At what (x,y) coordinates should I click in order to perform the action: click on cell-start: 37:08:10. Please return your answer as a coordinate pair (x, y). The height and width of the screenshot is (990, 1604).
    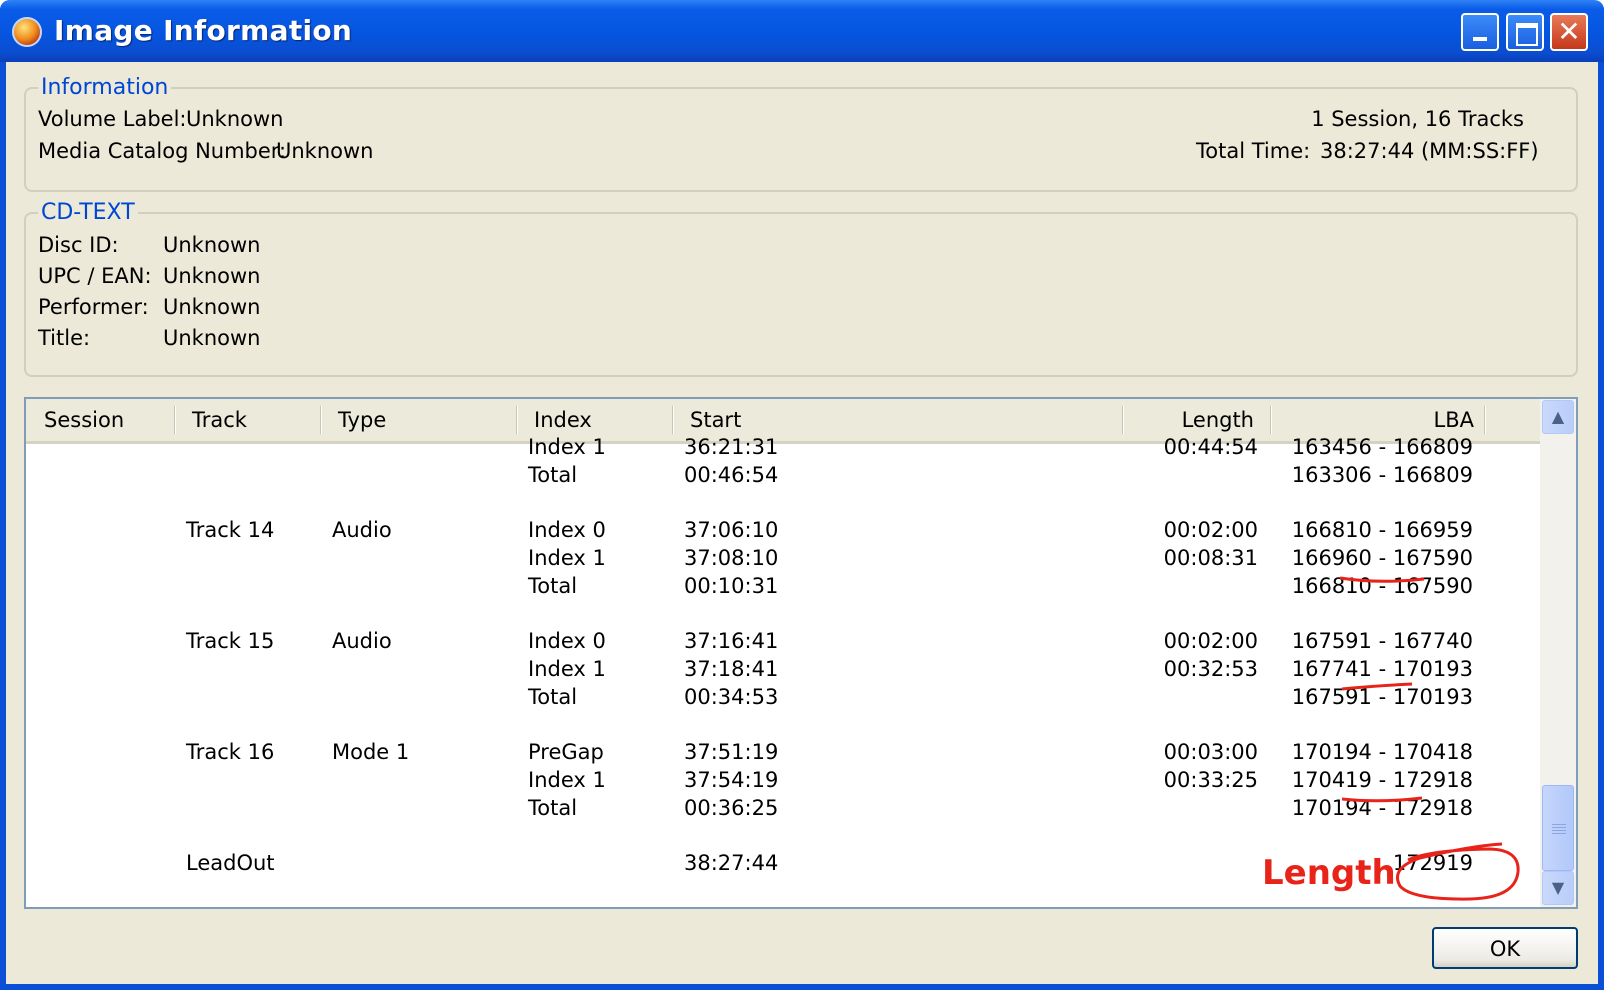
    Looking at the image, I should click on (731, 558).